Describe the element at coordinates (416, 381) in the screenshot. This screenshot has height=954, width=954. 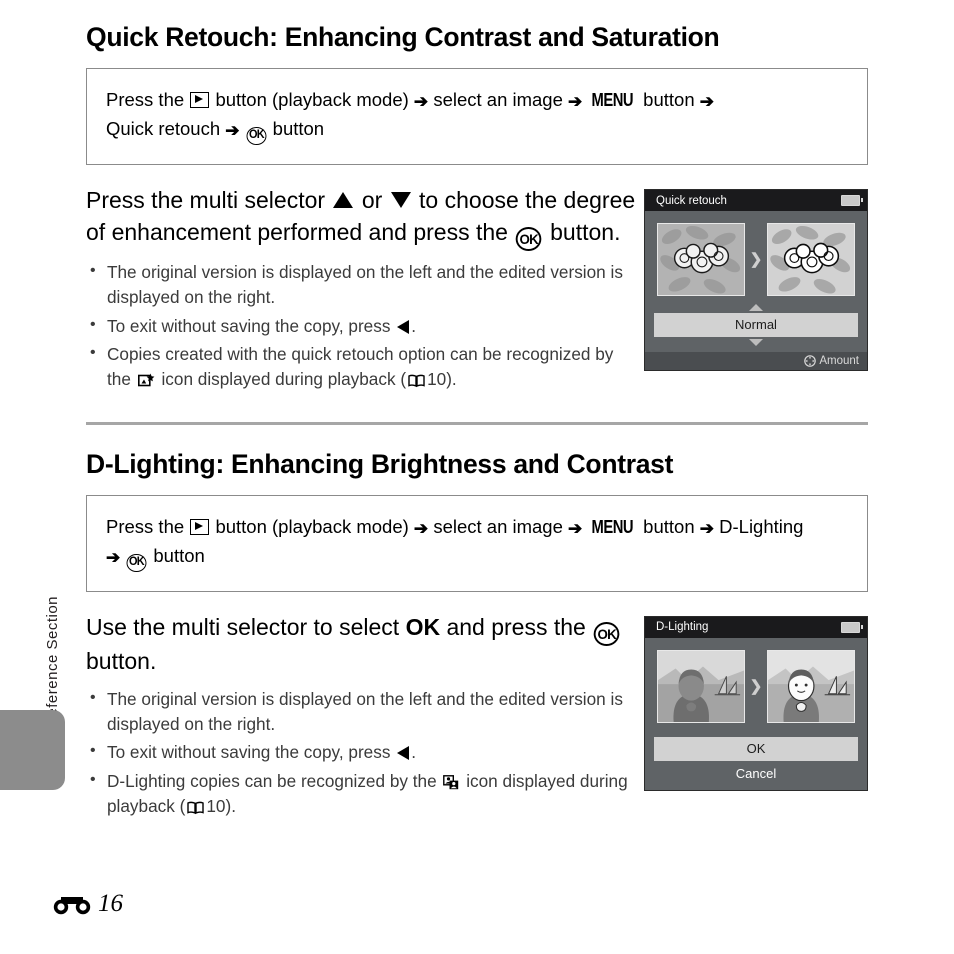
I see `book-reference-icon` at that location.